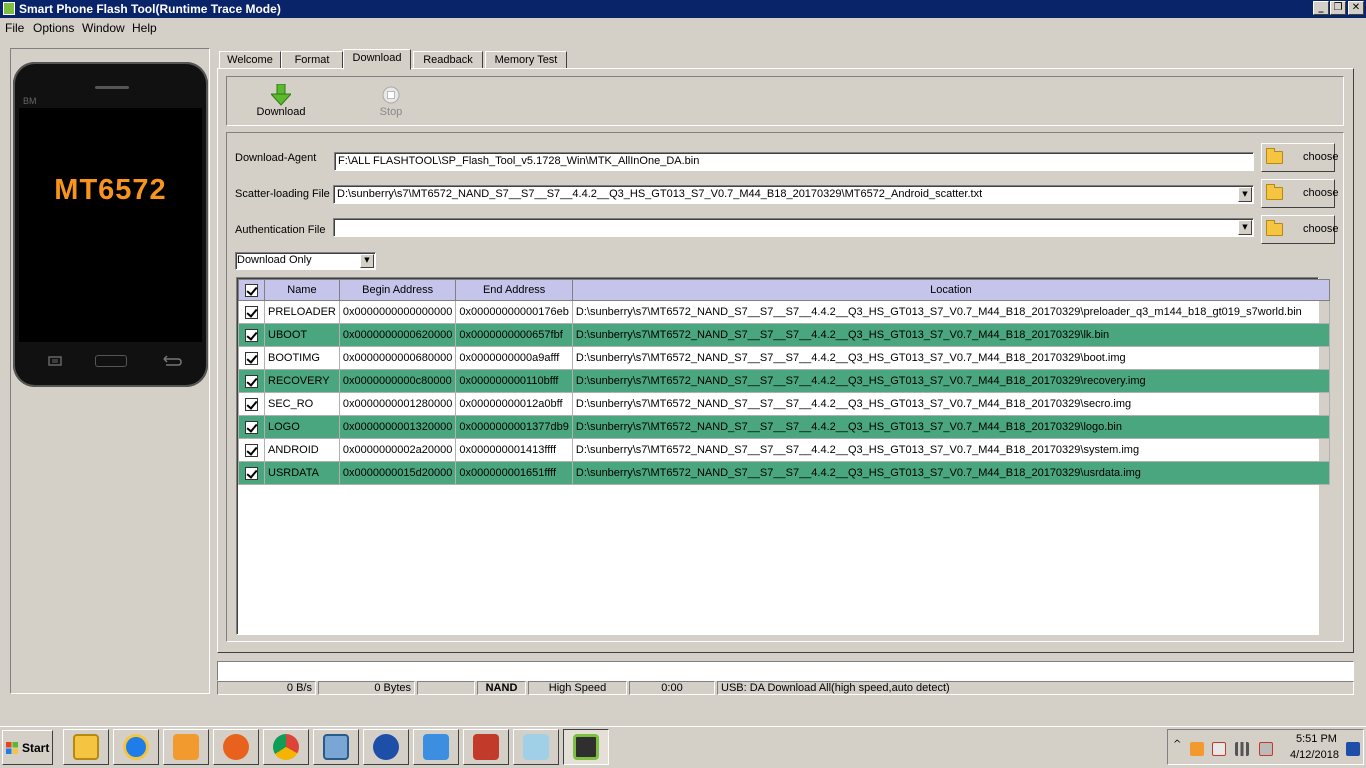 The height and width of the screenshot is (768, 1366). What do you see at coordinates (30, 101) in the screenshot?
I see `phone-brand: BM` at bounding box center [30, 101].